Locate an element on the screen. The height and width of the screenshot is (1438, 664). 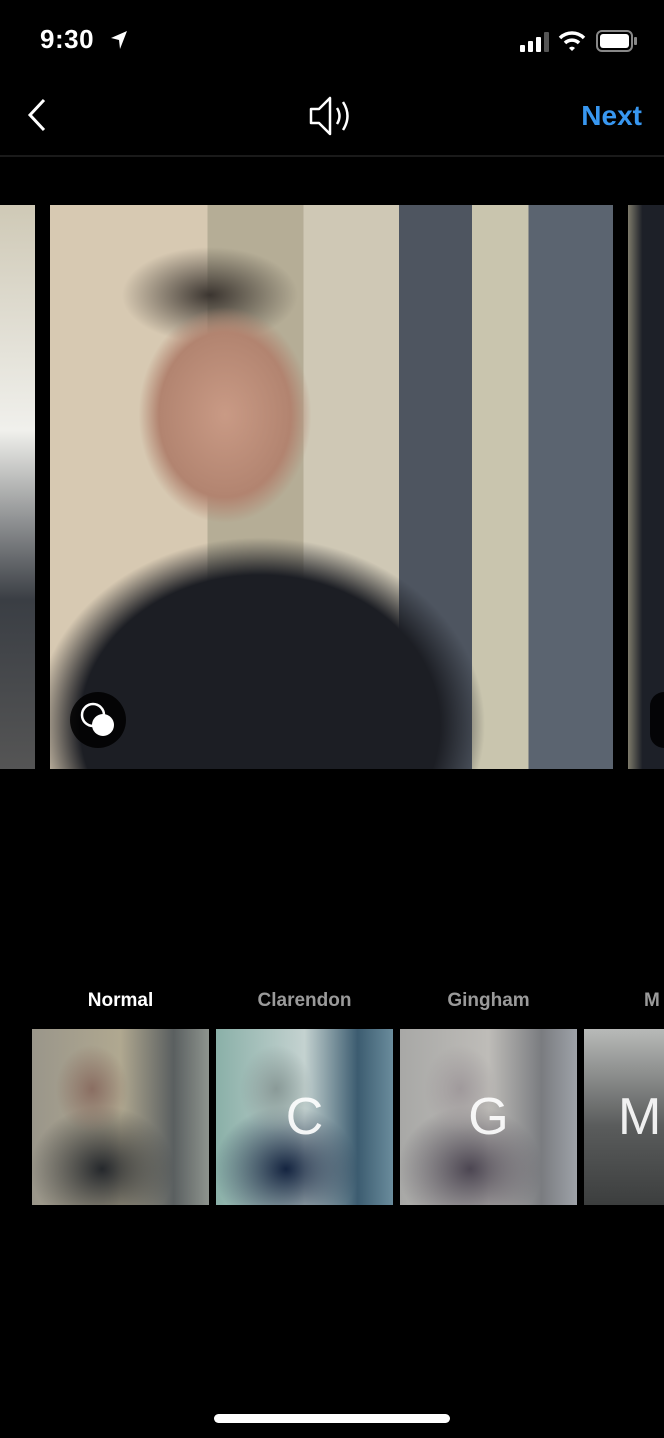
filter-label-normal: Normal is located at coordinates (120, 1001).